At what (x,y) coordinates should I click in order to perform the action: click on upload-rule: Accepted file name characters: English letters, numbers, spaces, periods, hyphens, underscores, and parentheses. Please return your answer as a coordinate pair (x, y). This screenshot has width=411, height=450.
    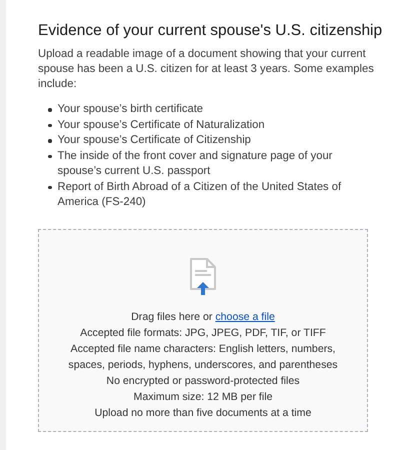
    Looking at the image, I should click on (203, 357).